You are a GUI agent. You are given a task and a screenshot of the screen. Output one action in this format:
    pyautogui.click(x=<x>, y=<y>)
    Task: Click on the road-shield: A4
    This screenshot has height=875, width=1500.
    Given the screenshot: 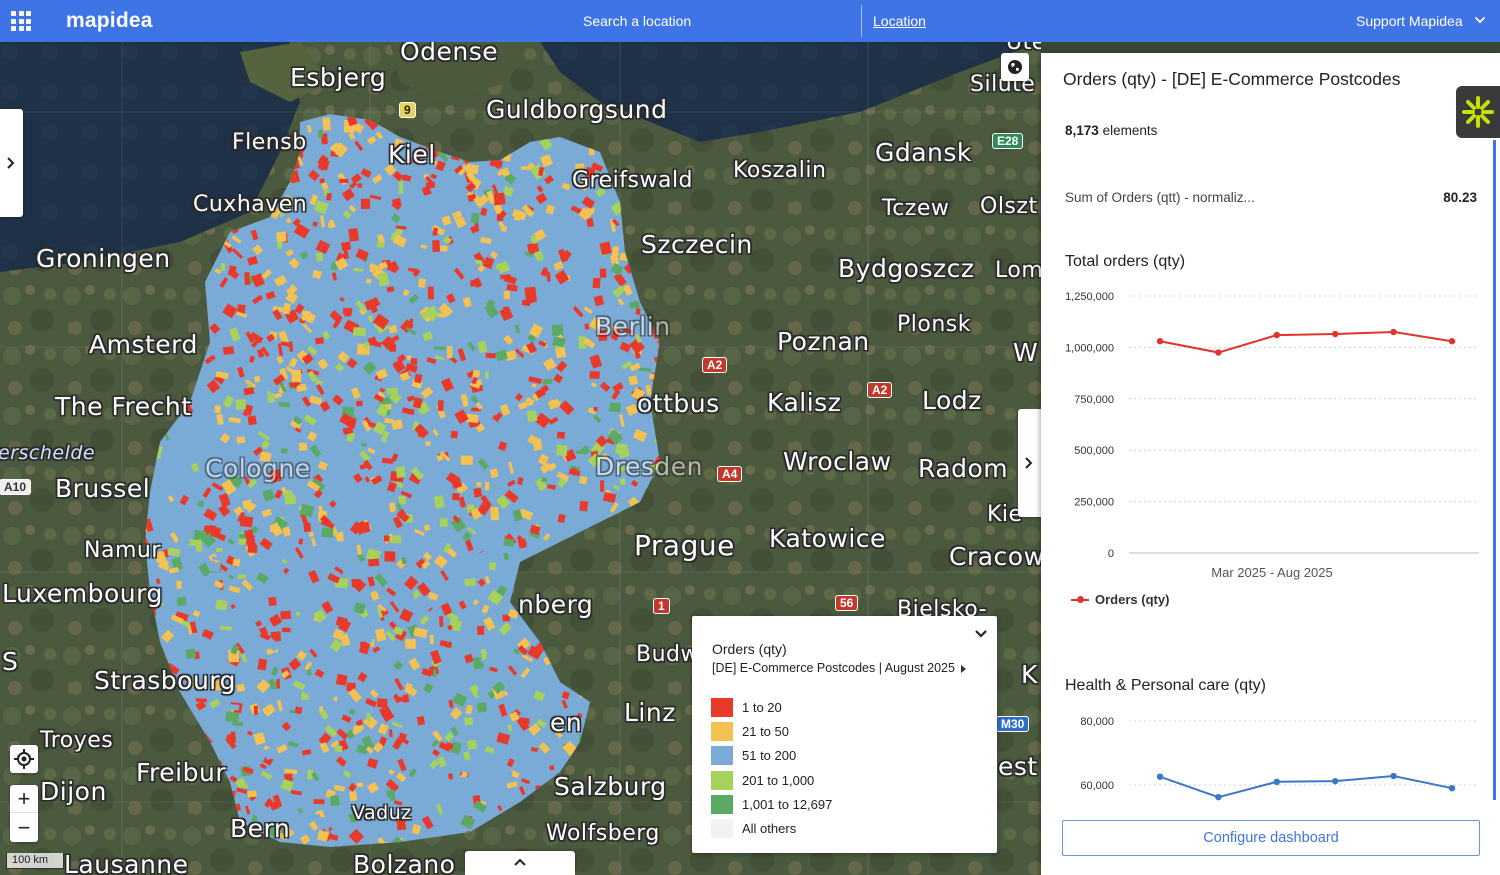 What is the action you would take?
    pyautogui.click(x=730, y=474)
    